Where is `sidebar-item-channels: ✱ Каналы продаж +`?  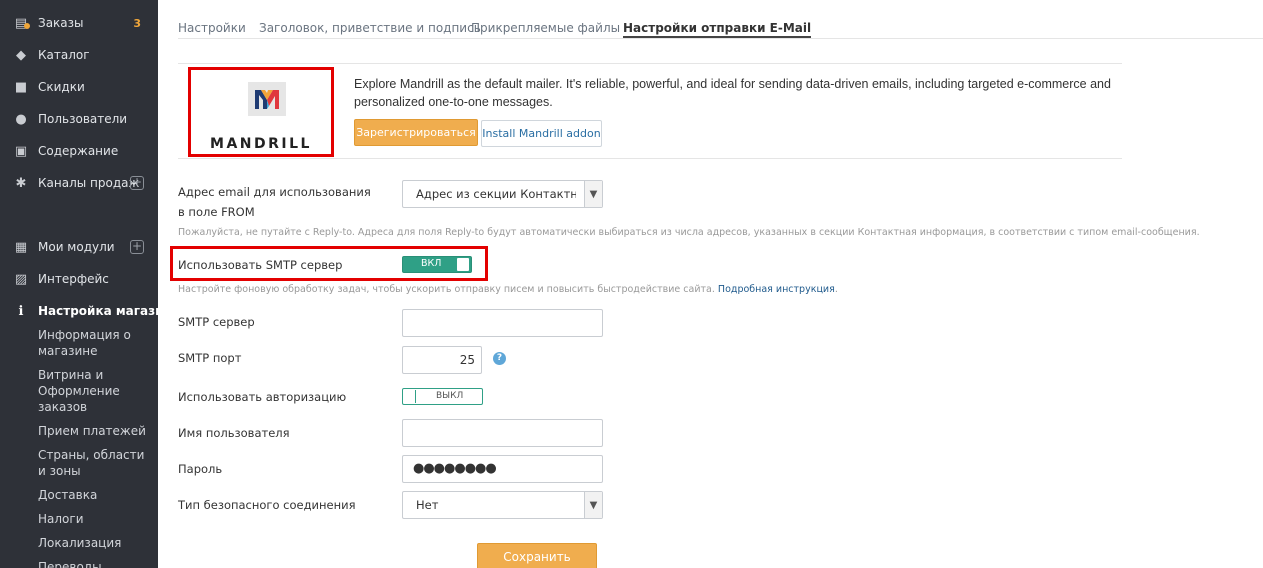
sidebar-item-channels: ✱ Каналы продаж + is located at coordinates (79, 183).